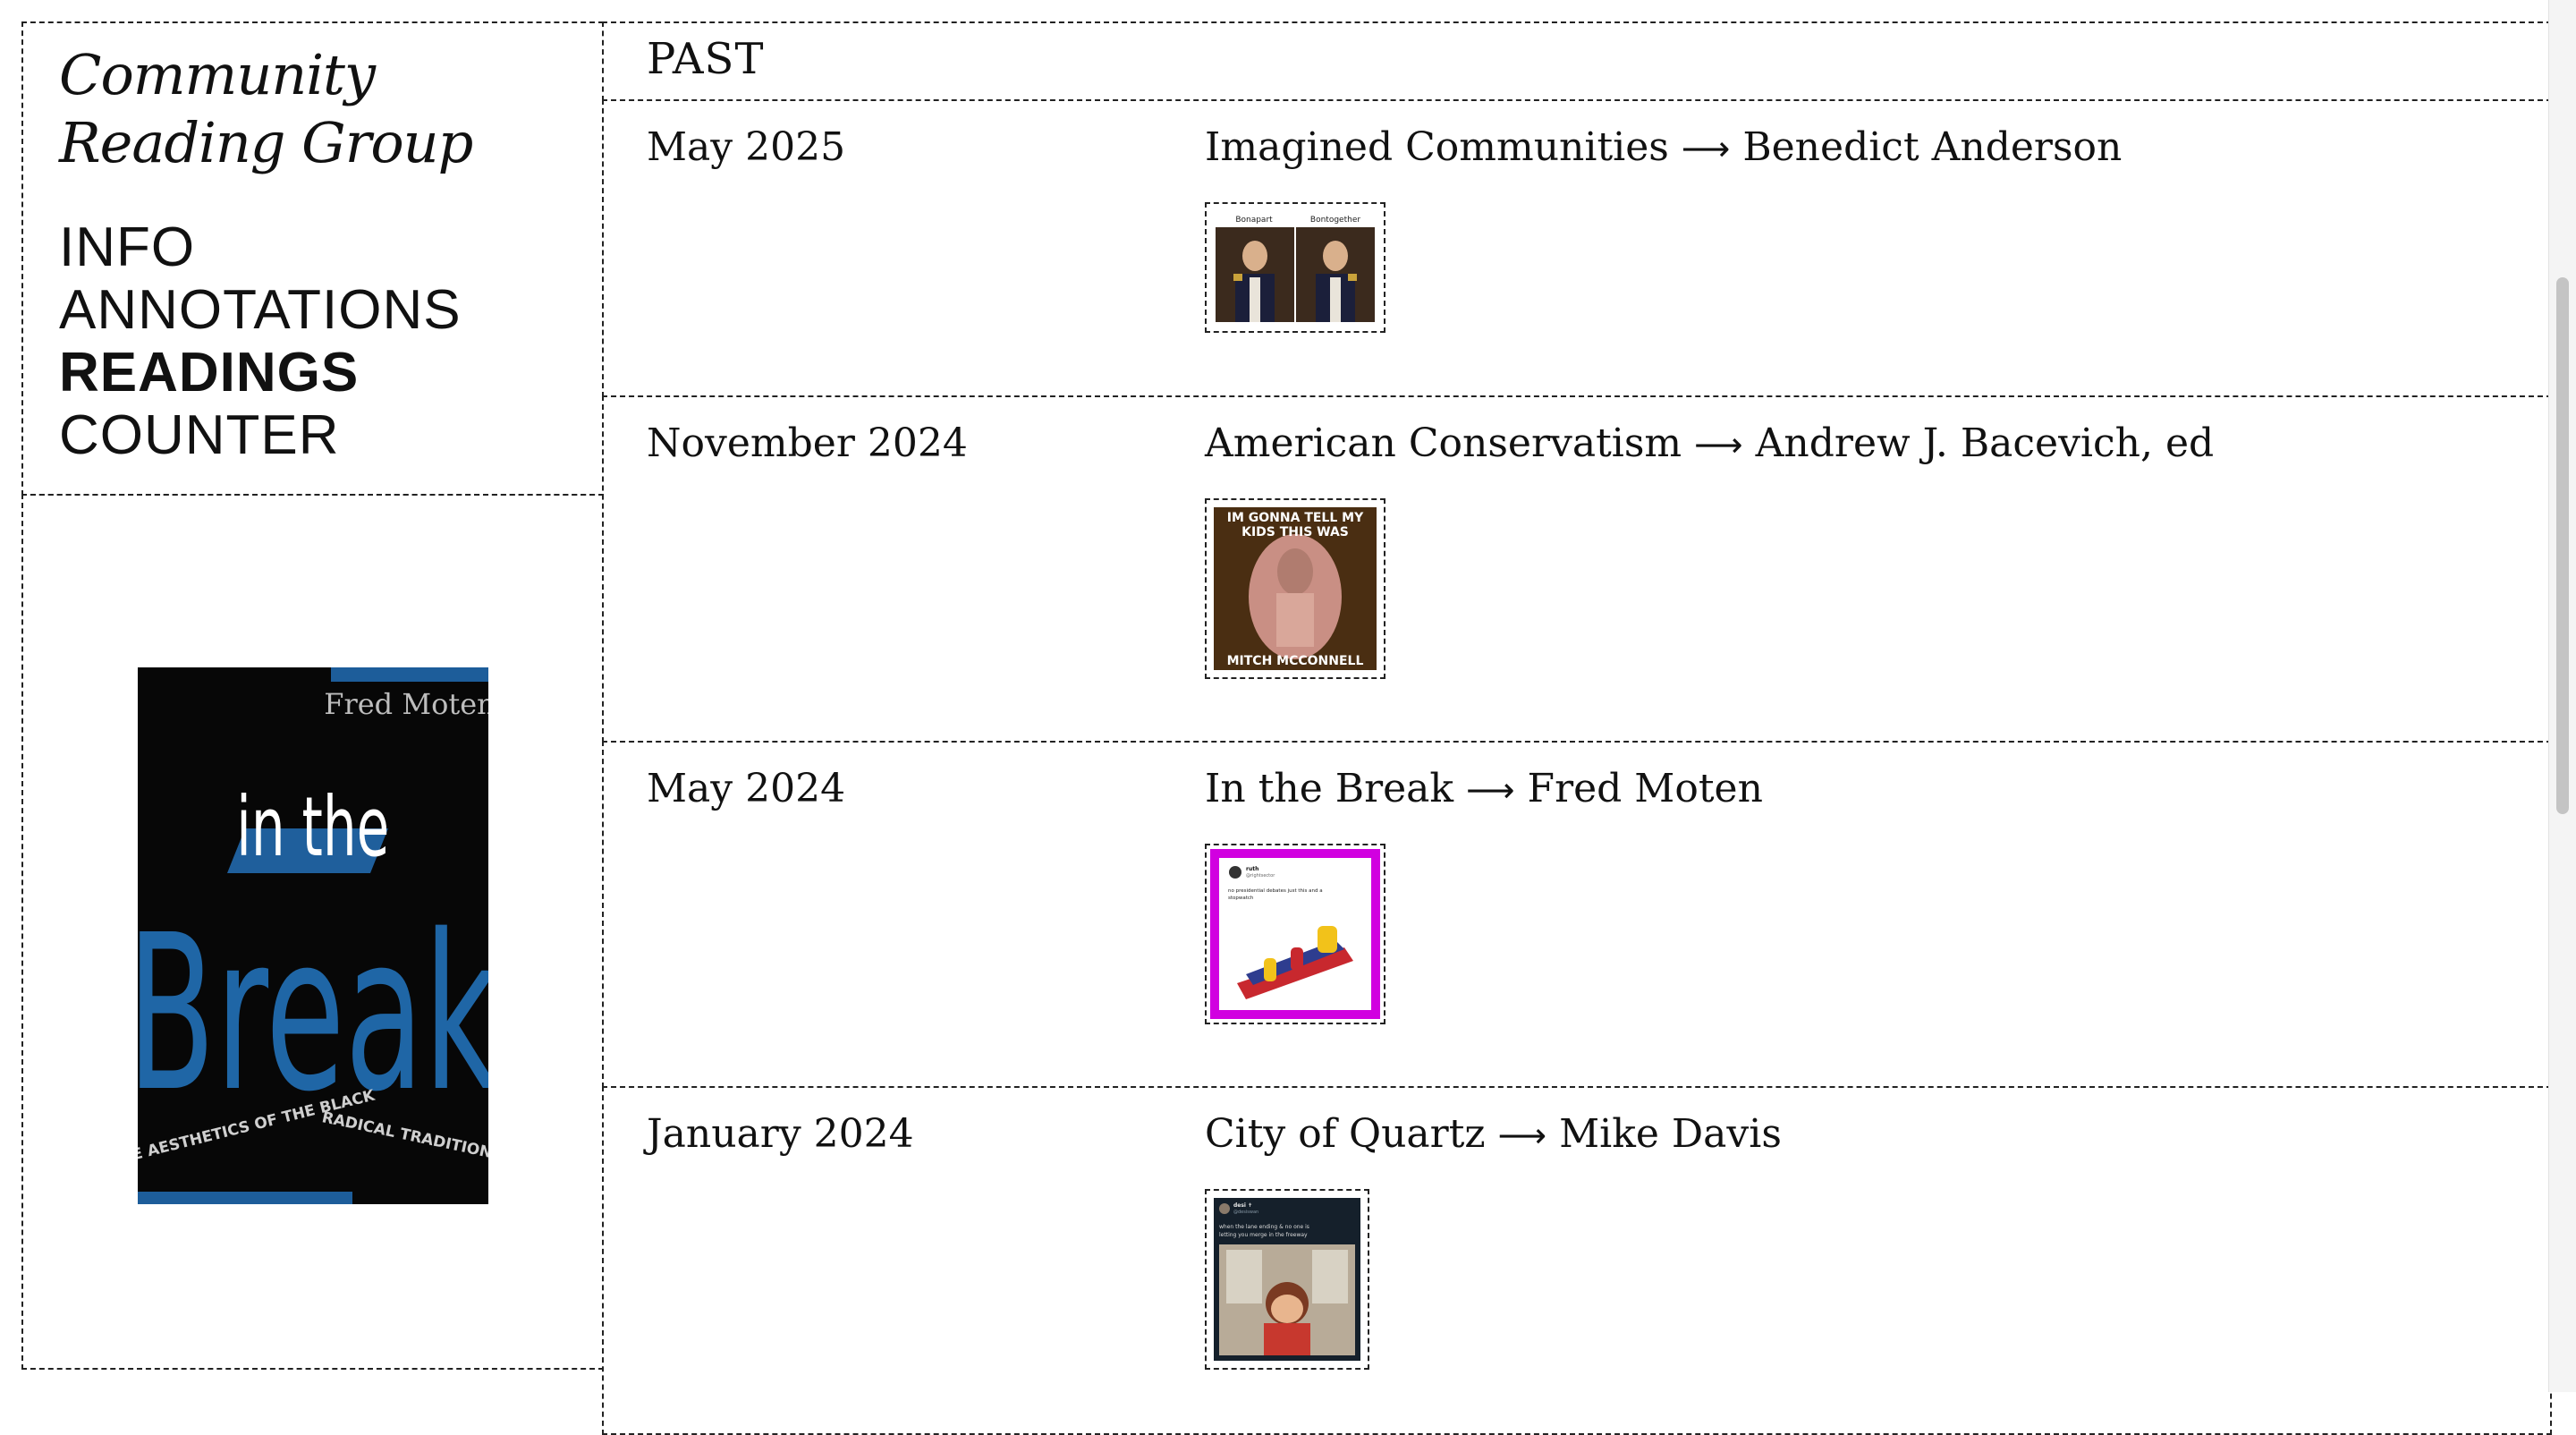 The height and width of the screenshot is (1435, 2576). Describe the element at coordinates (1241, 898) in the screenshot. I see `tweet-text-line2: stopwatch` at that location.